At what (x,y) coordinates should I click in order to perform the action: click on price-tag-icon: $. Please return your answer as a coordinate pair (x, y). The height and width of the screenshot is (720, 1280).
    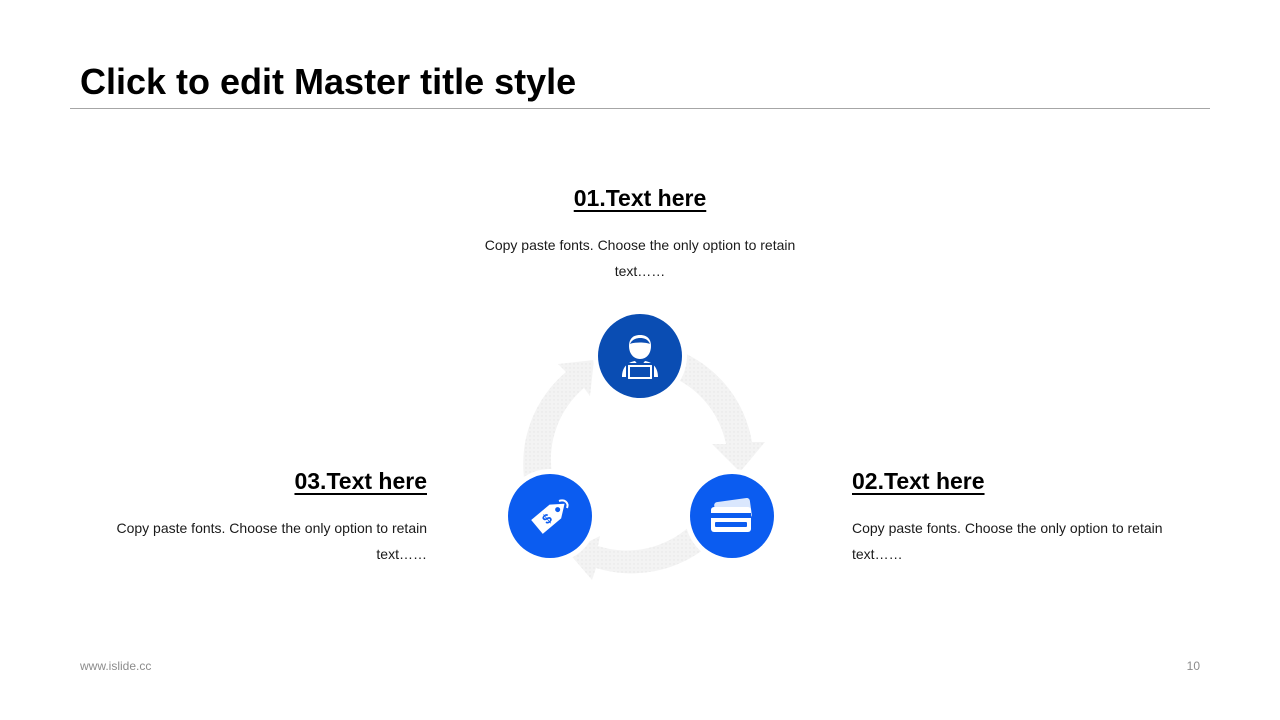
    Looking at the image, I should click on (550, 516).